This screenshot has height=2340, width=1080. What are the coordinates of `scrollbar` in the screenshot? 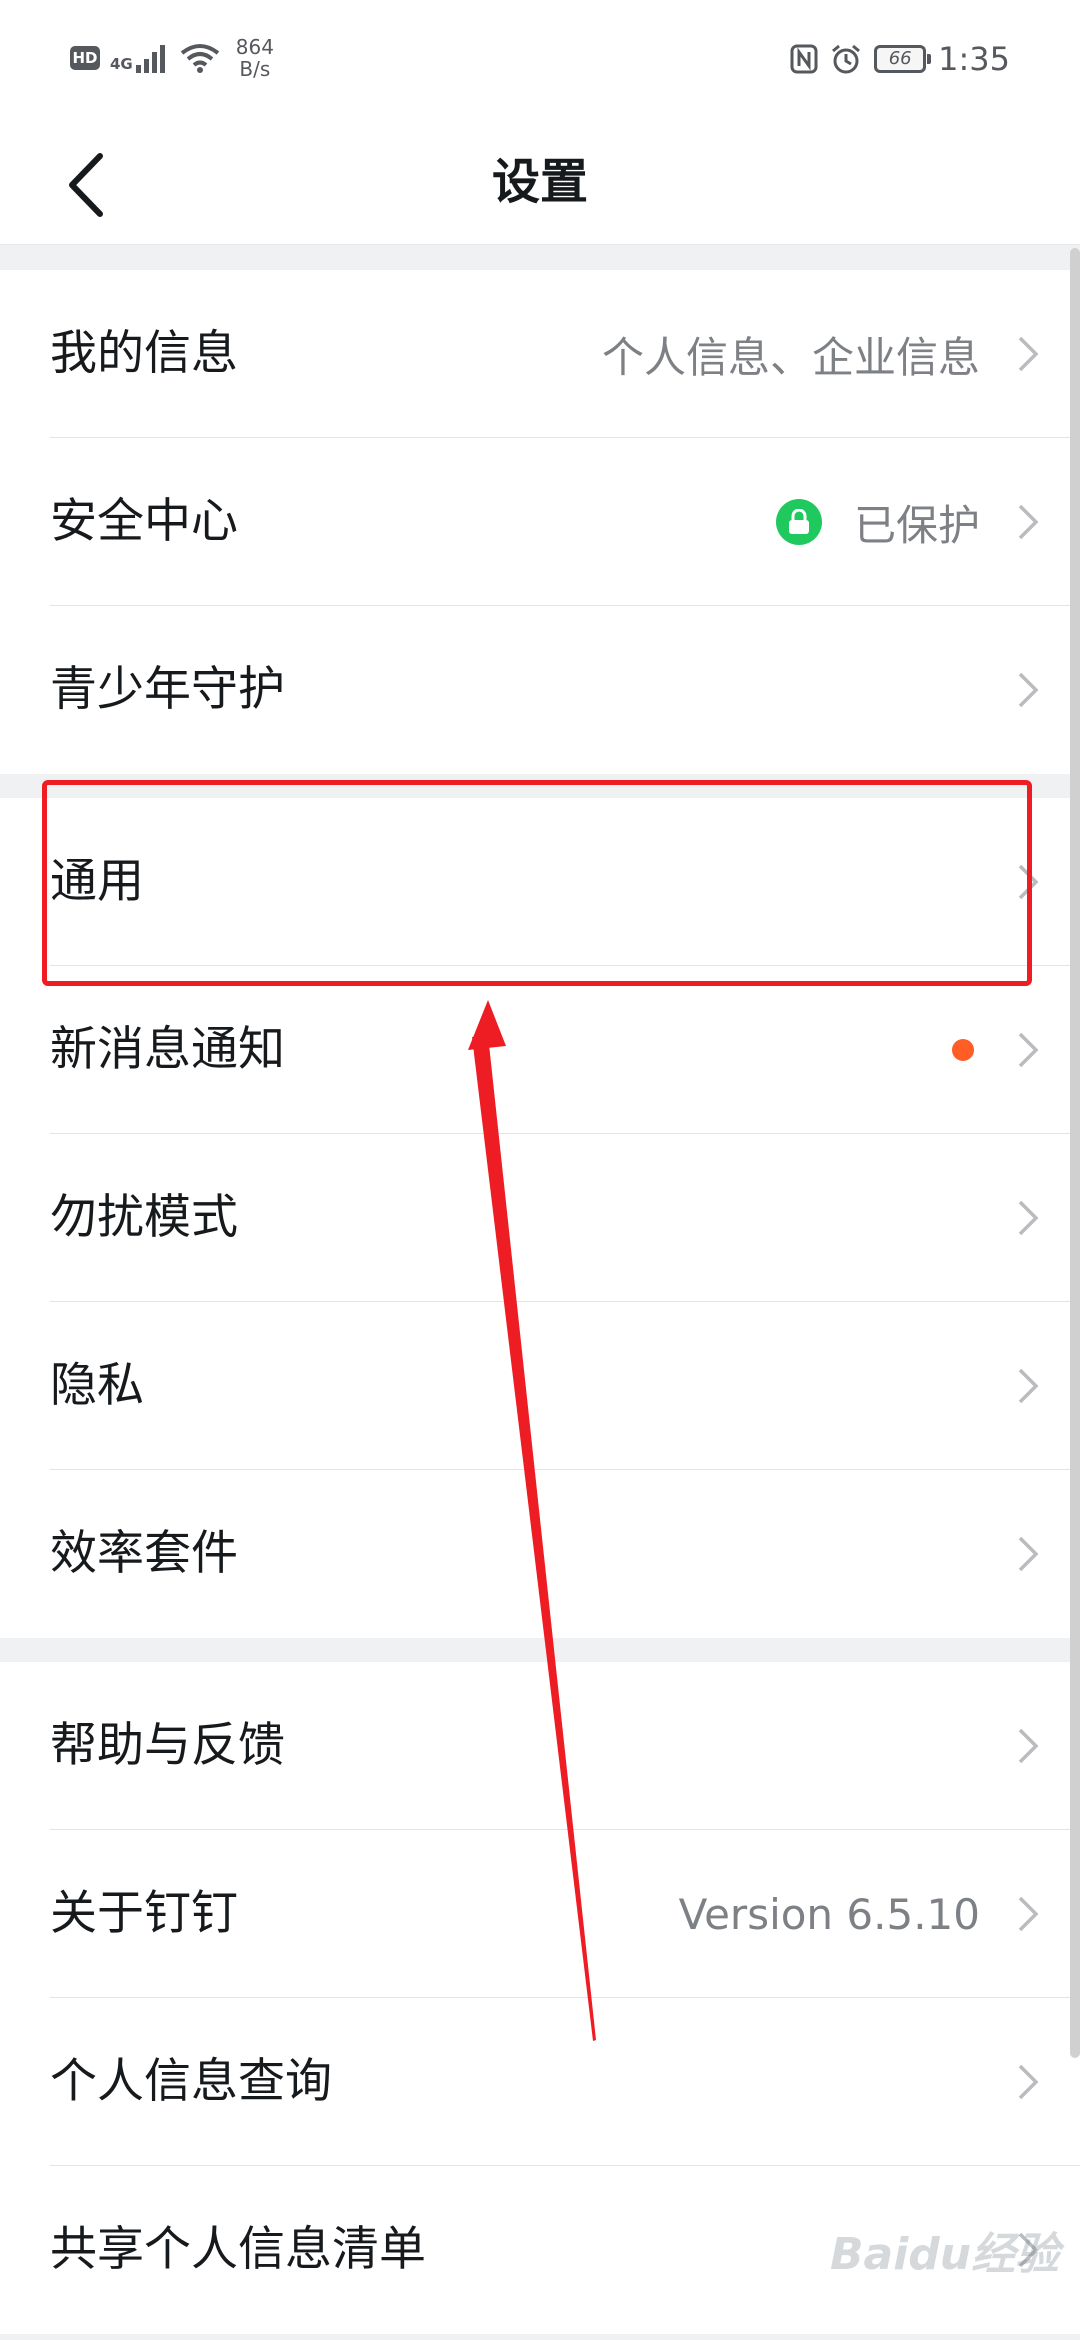 It's located at (1075, 1153).